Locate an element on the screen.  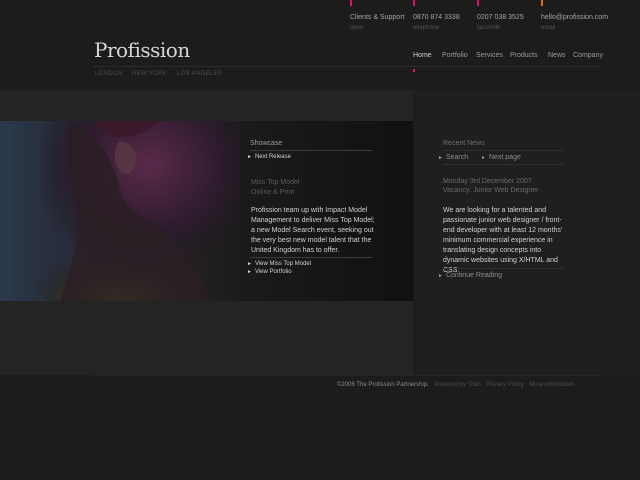
site-logo: Profission is located at coordinates (142, 50).